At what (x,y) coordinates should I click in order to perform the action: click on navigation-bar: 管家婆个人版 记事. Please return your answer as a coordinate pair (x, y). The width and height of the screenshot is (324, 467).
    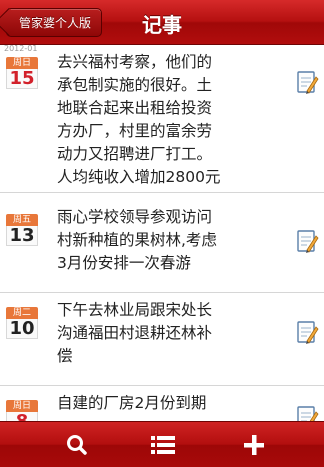
    Looking at the image, I should click on (162, 22).